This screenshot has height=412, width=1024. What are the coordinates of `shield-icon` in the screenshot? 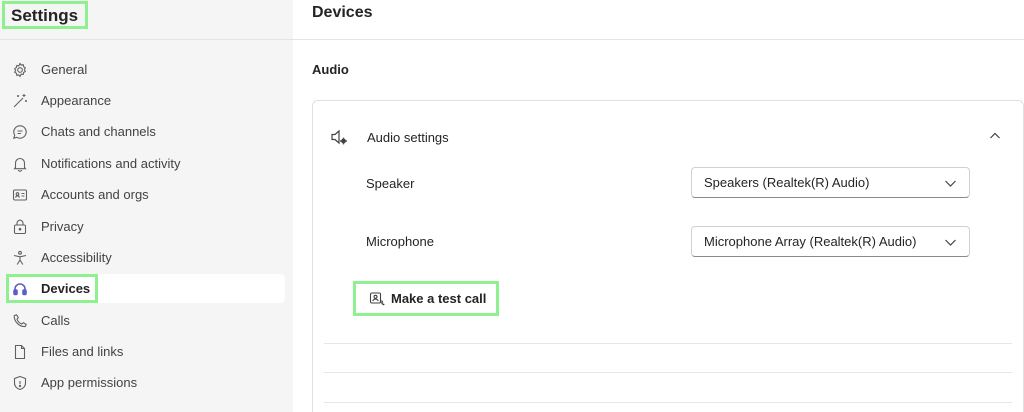 It's located at (20, 383).